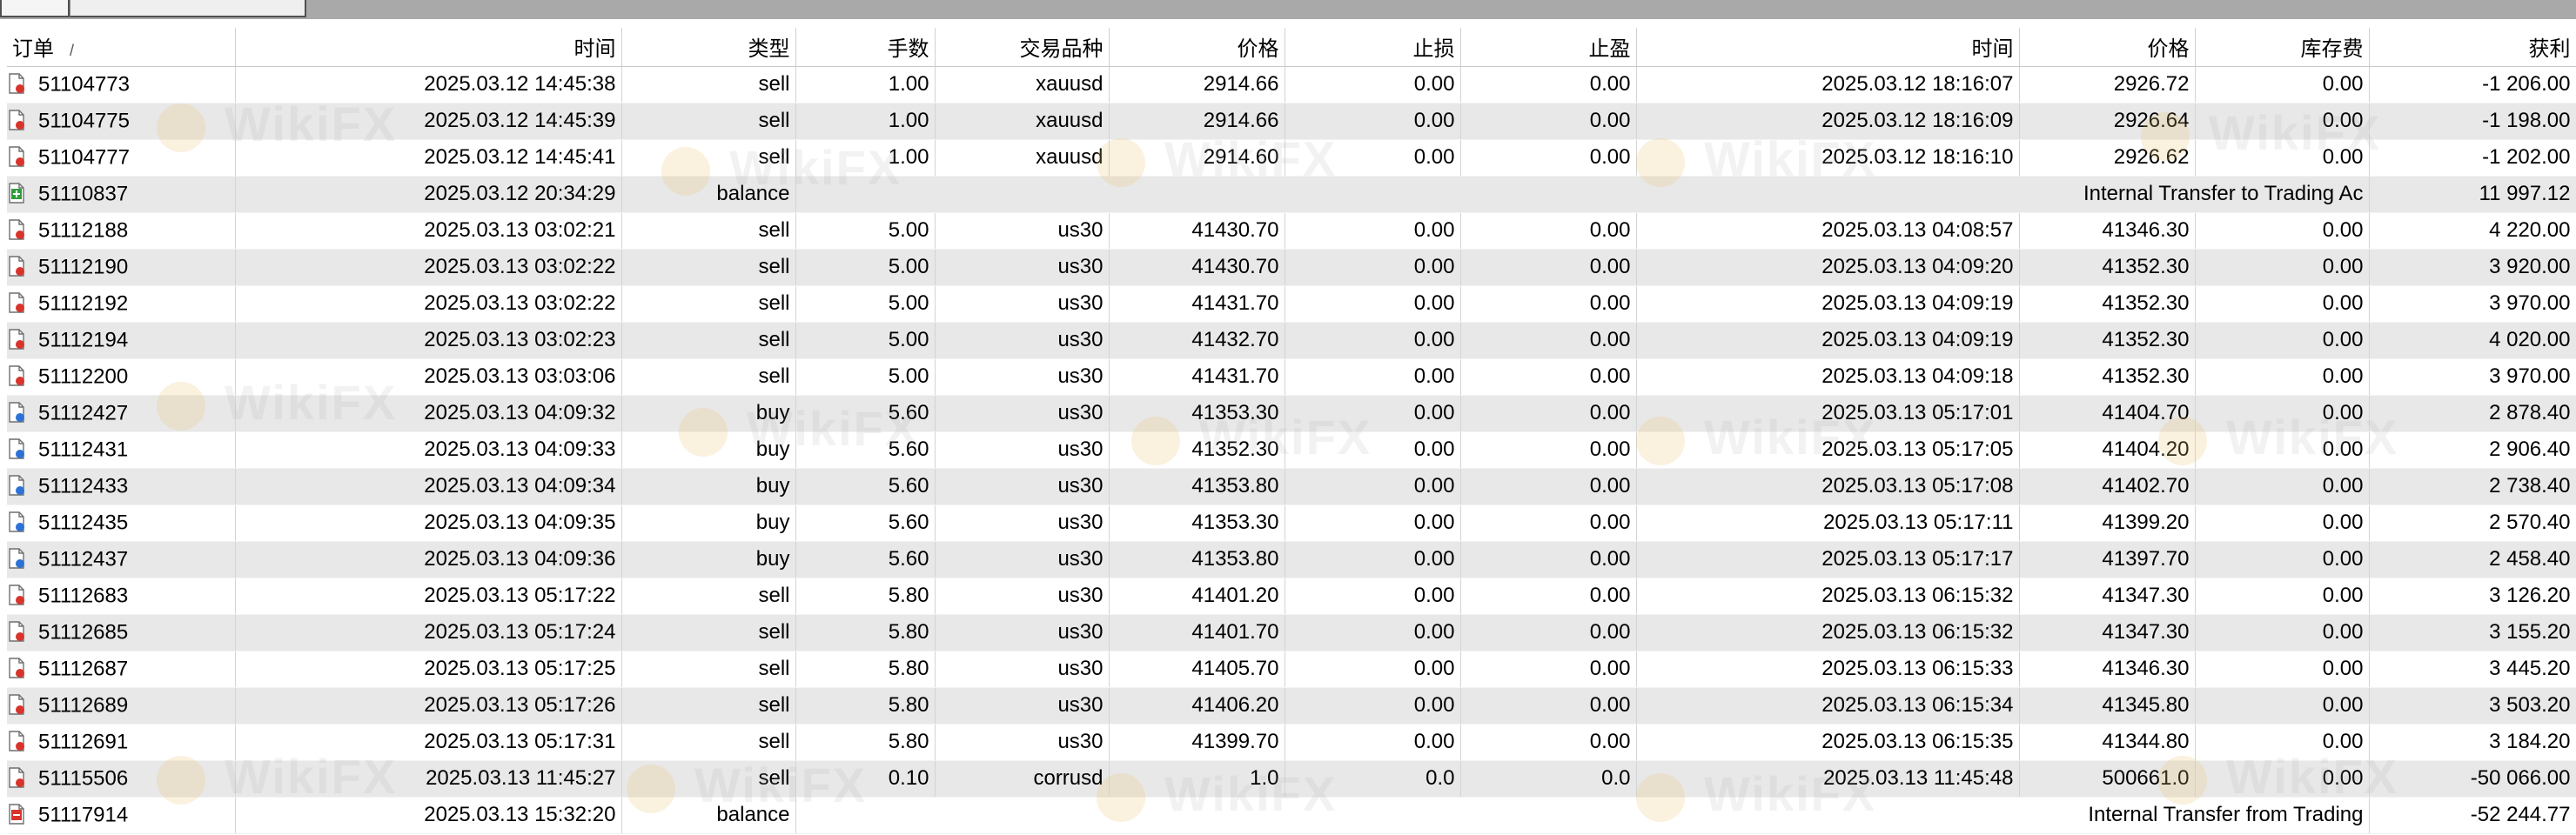 This screenshot has height=835, width=2576. I want to click on cell-open-time: 2025.03.13 05:17:25, so click(428, 669).